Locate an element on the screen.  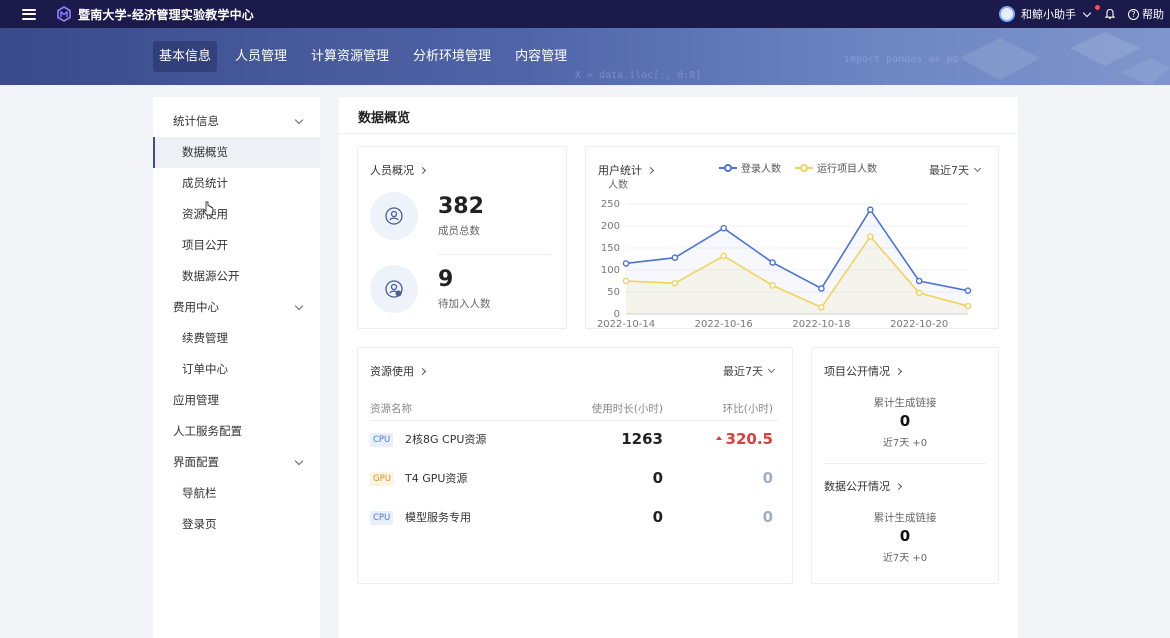
sidebar-item-data-overview: 数据概览 is located at coordinates (236, 152).